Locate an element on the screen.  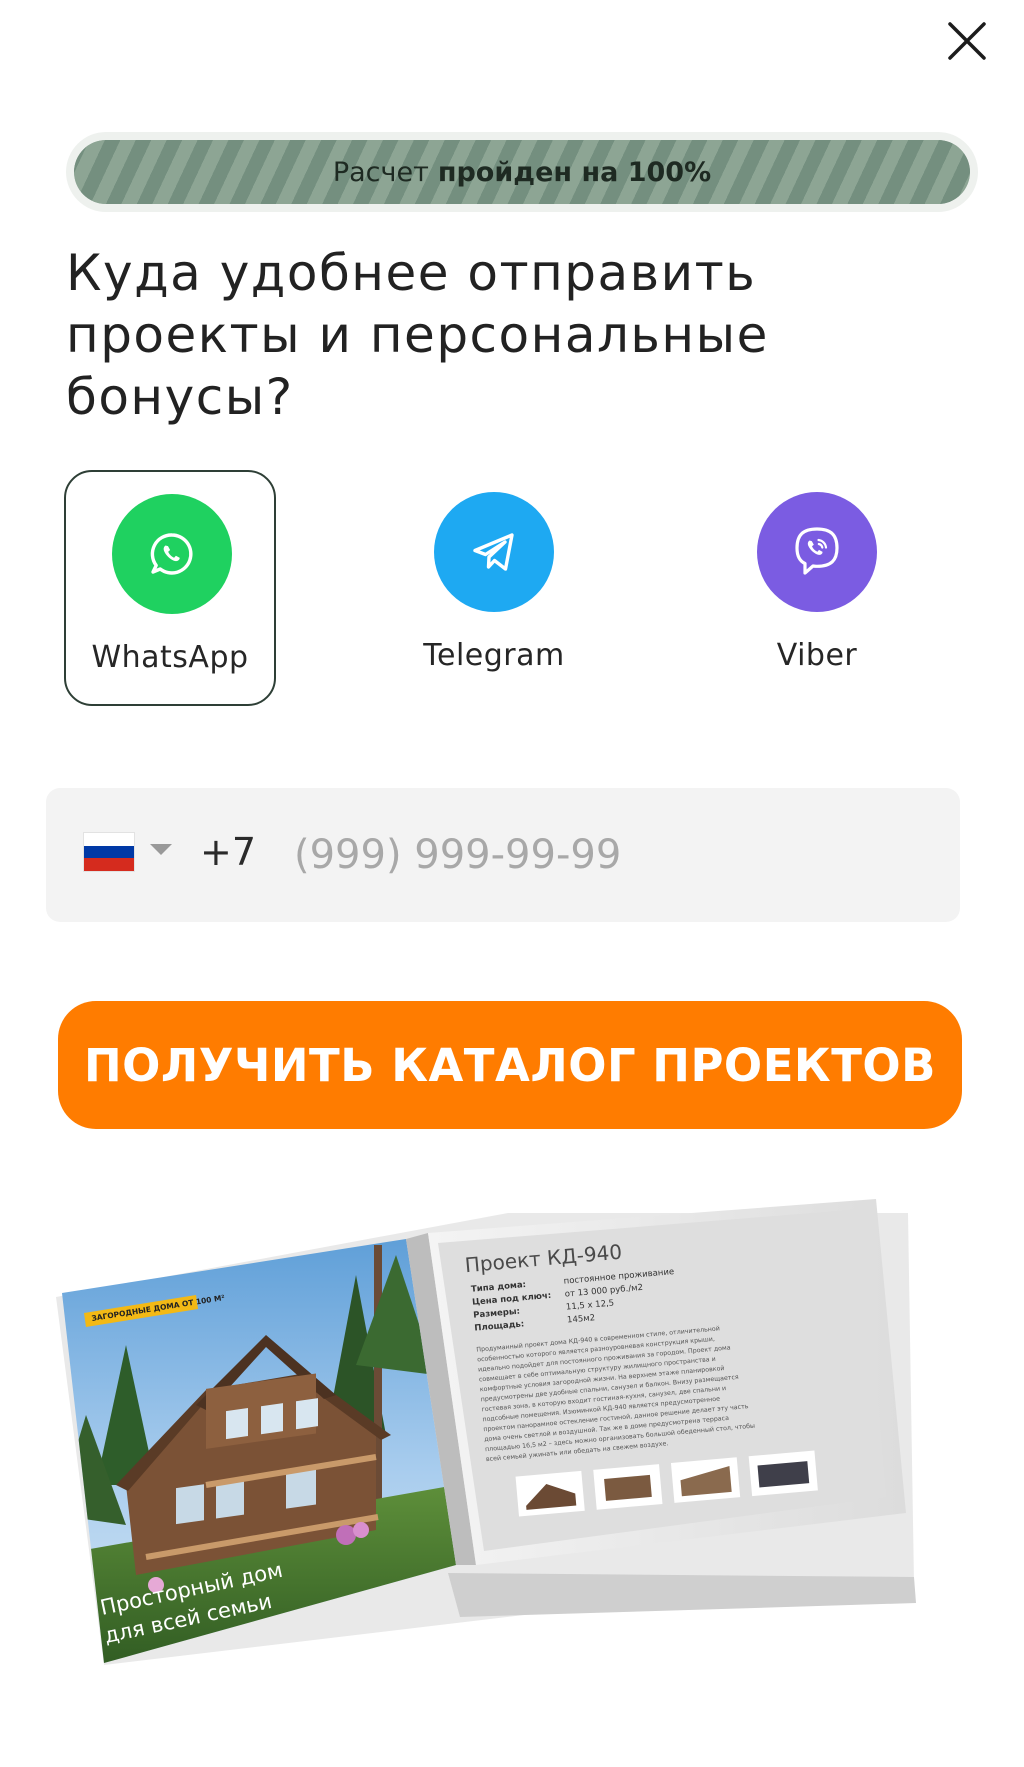
dial-code: +7 is located at coordinates (228, 852).